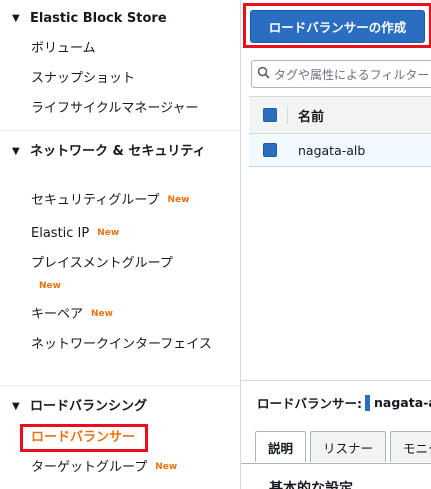  I want to click on selection-bar, so click(367, 402).